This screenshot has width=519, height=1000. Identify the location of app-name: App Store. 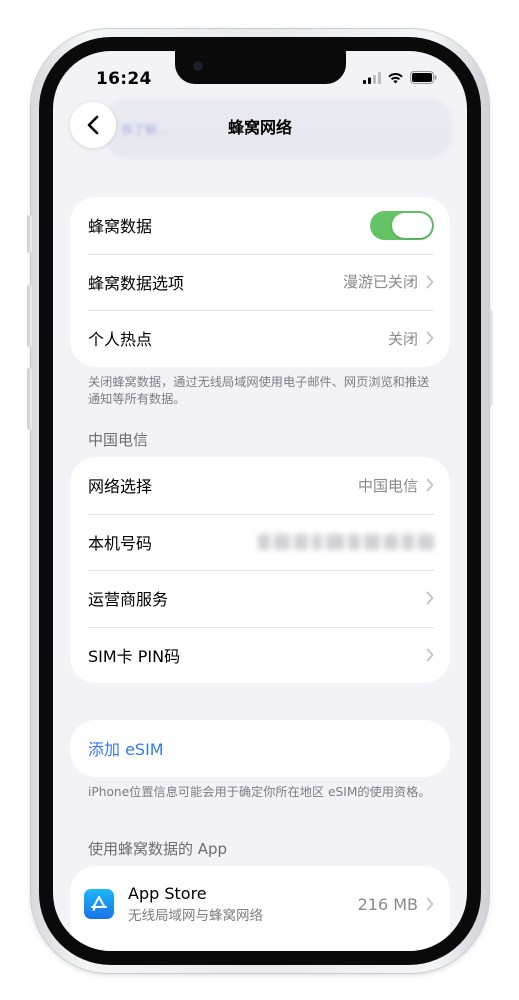
(167, 893).